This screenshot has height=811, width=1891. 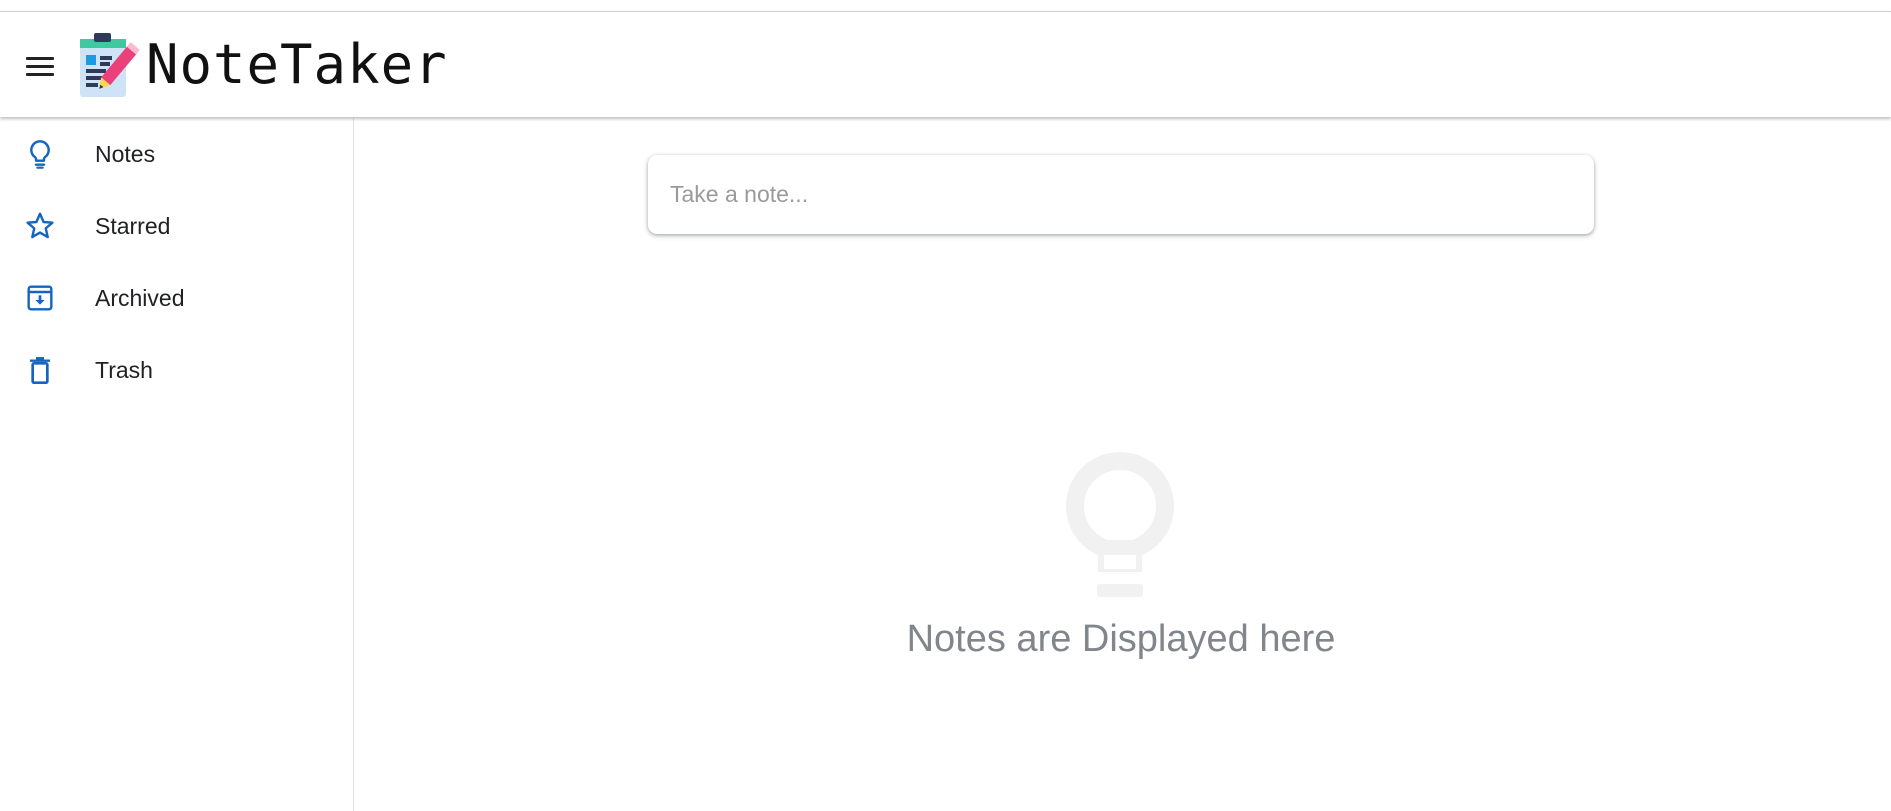 What do you see at coordinates (133, 225) in the screenshot?
I see `sidebar-item-label: Starred` at bounding box center [133, 225].